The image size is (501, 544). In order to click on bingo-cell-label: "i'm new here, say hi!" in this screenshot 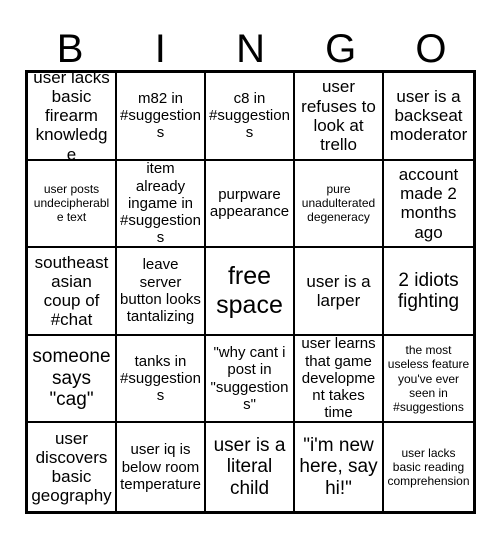, I will do `click(338, 466)`.